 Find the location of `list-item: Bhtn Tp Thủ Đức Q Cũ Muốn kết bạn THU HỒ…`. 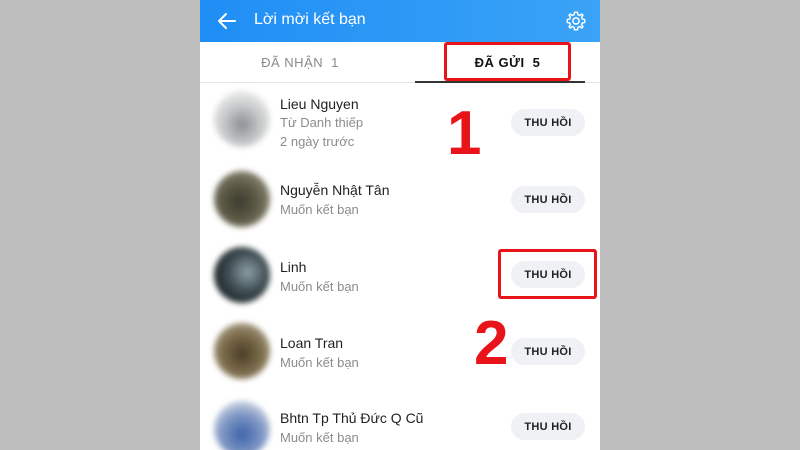

list-item: Bhtn Tp Thủ Đức Q Cũ Muốn kết bạn THU HỒ… is located at coordinates (400, 420).